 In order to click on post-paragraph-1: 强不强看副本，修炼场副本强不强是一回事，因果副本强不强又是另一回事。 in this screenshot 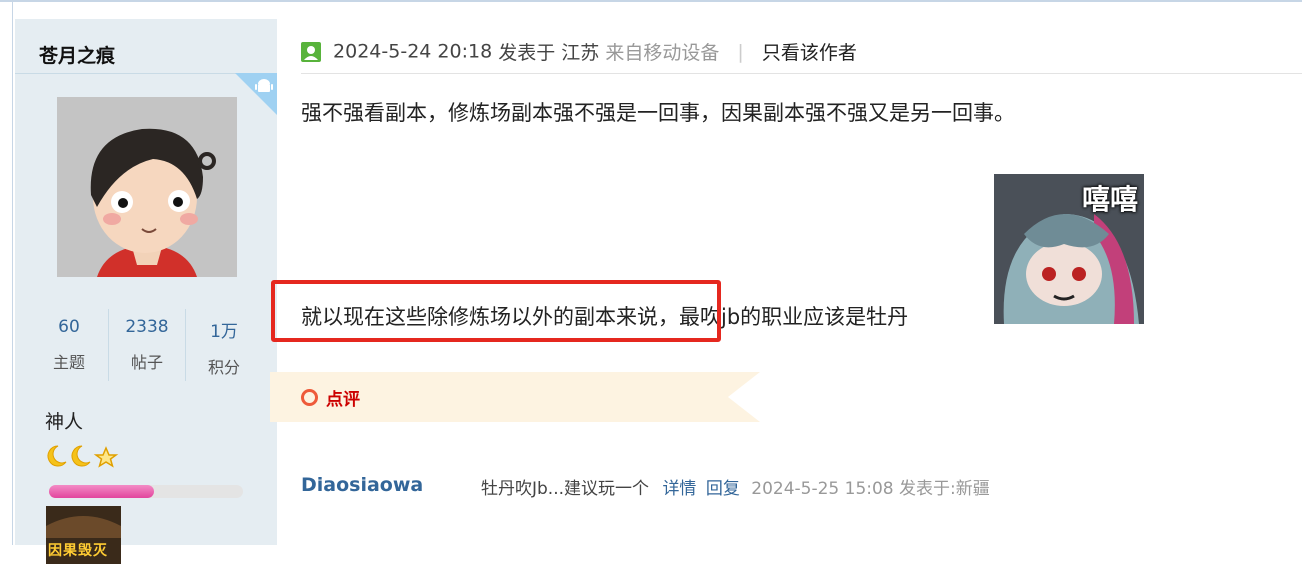, I will do `click(658, 113)`.